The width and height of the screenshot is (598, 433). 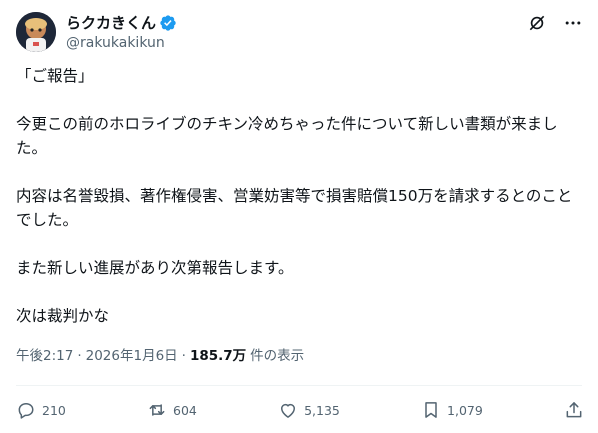 What do you see at coordinates (55, 76) in the screenshot?
I see `tweet-paragraph: 「ご報告」` at bounding box center [55, 76].